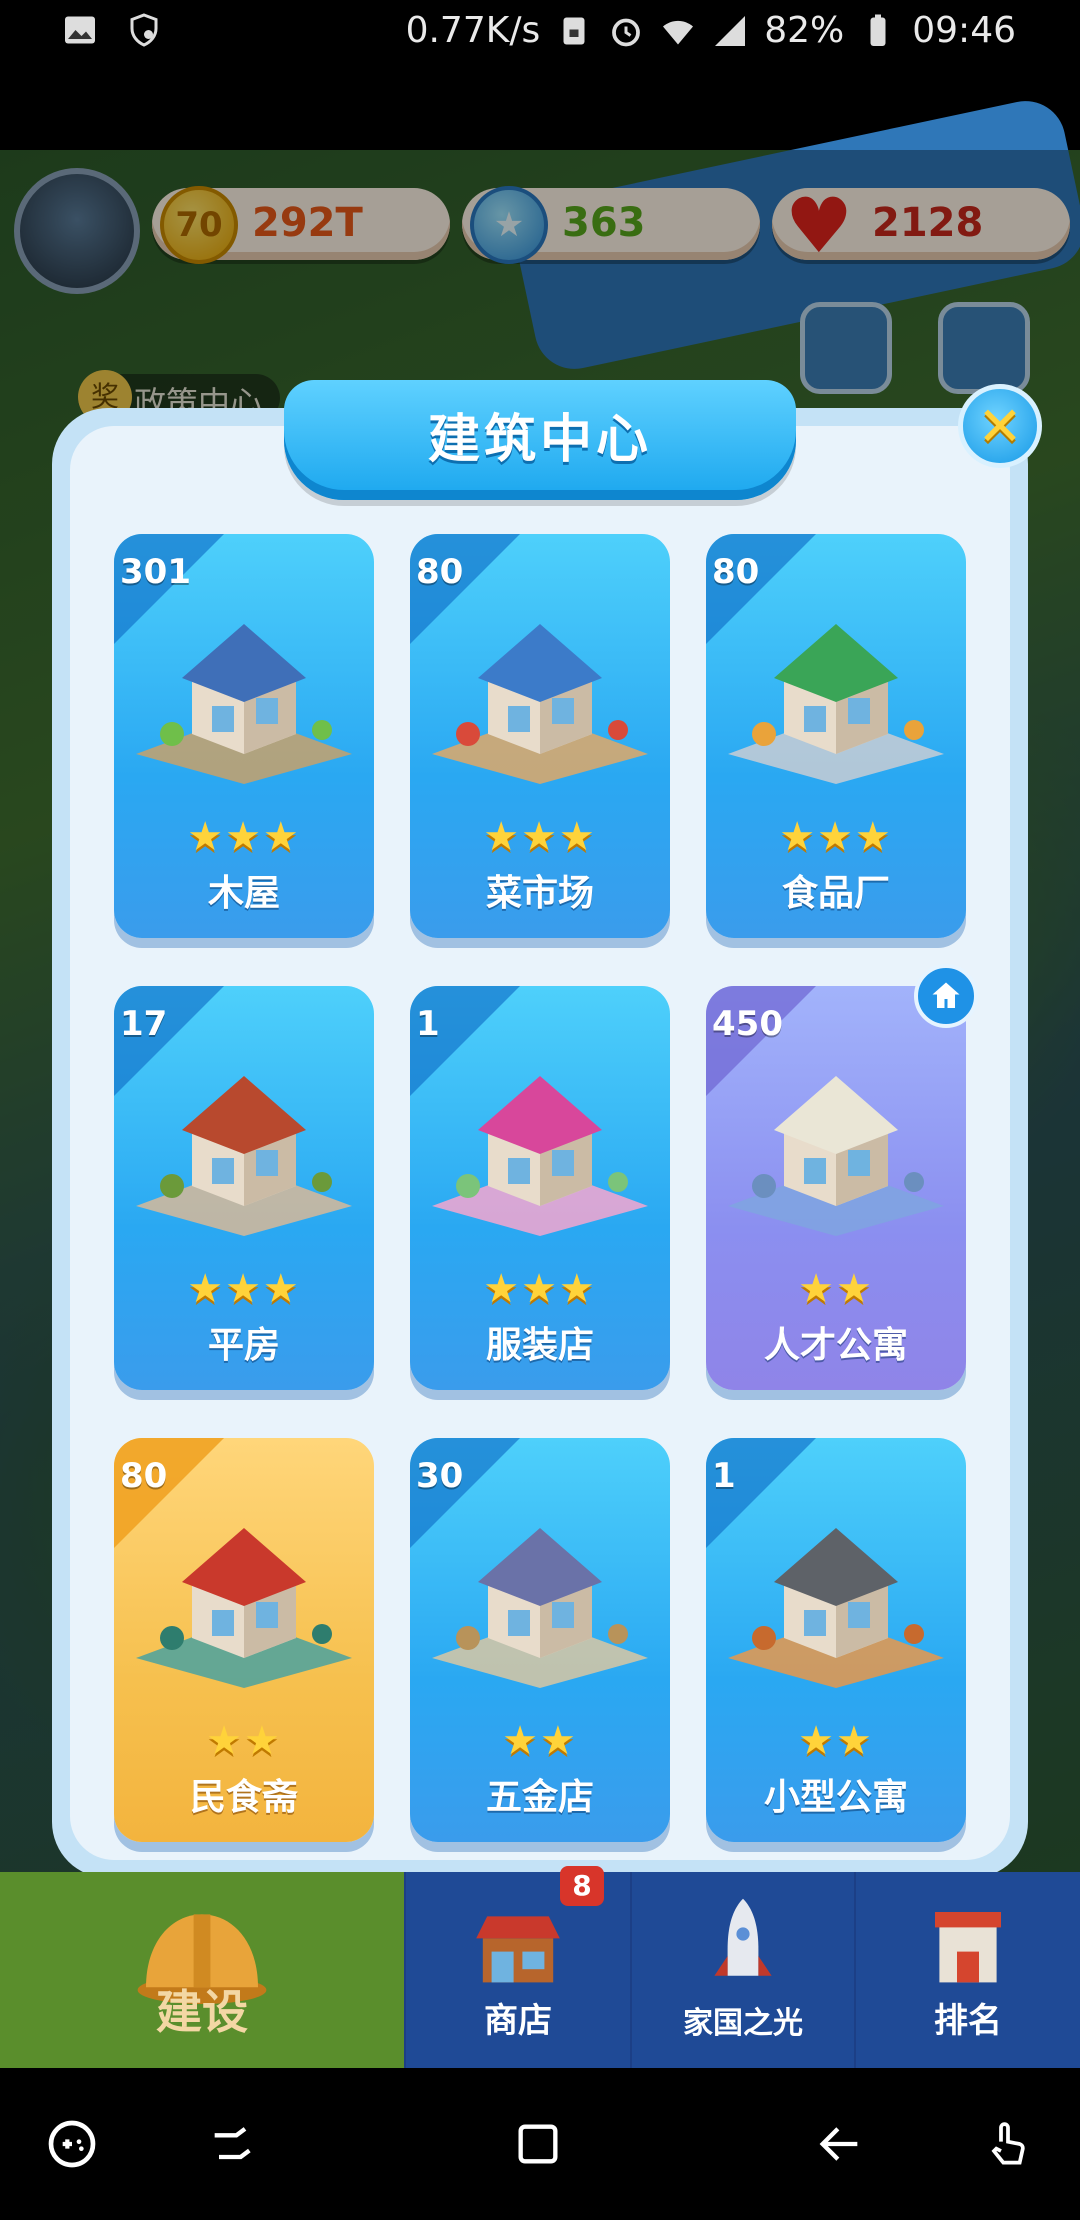 This screenshot has width=1080, height=2220. I want to click on modal-title: 建筑中心, so click(539, 440).